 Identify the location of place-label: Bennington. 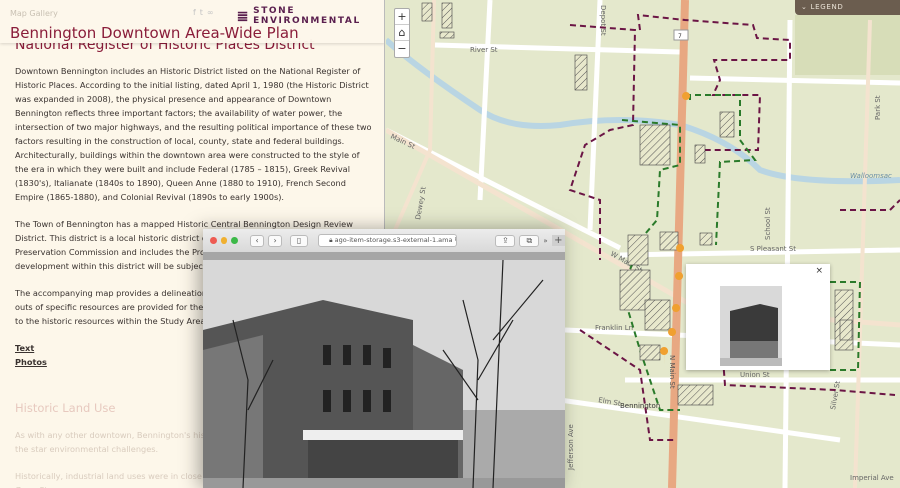
(640, 406).